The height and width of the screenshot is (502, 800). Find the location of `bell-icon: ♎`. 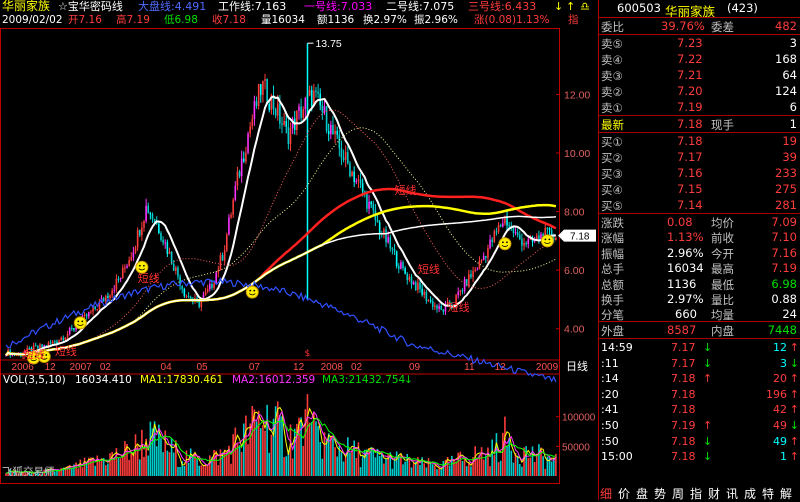

bell-icon: ♎ is located at coordinates (585, 6).